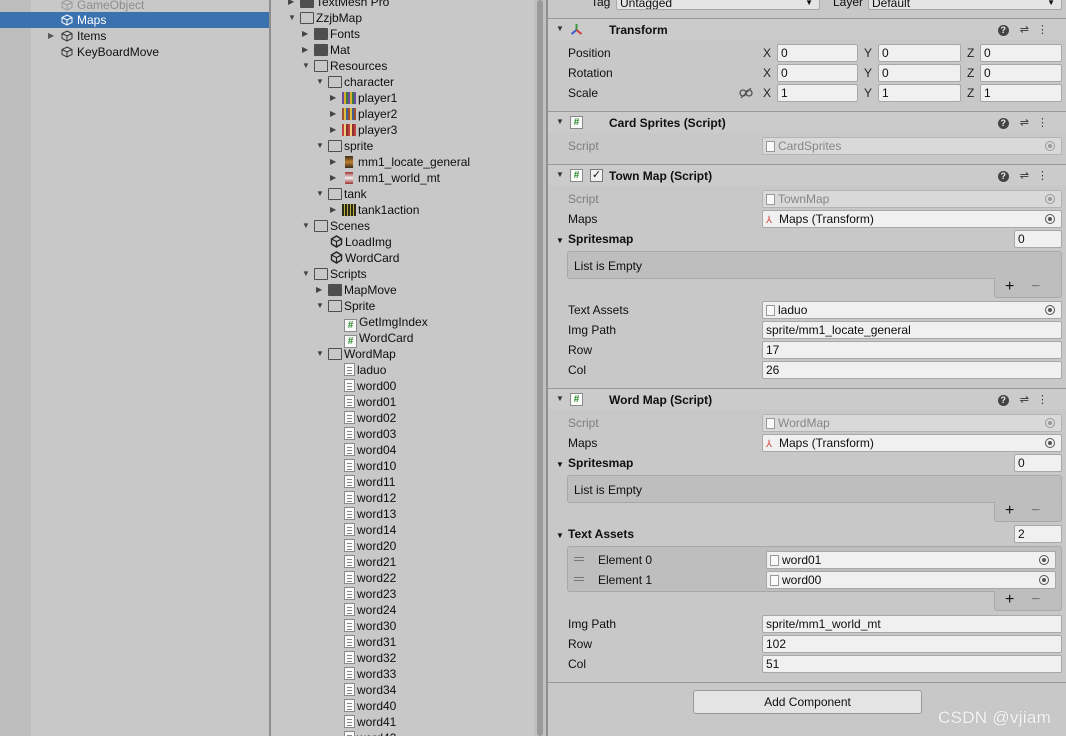  What do you see at coordinates (912, 330) in the screenshot?
I see `img-path-field: sprite/mm1_locate_general` at bounding box center [912, 330].